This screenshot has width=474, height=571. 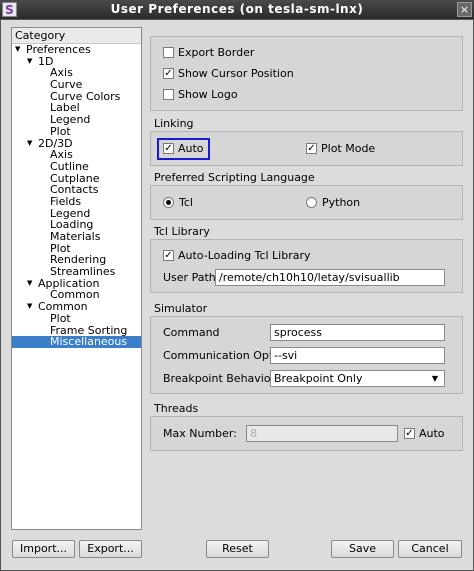 I want to click on tcl-label: Tcl, so click(x=186, y=202).